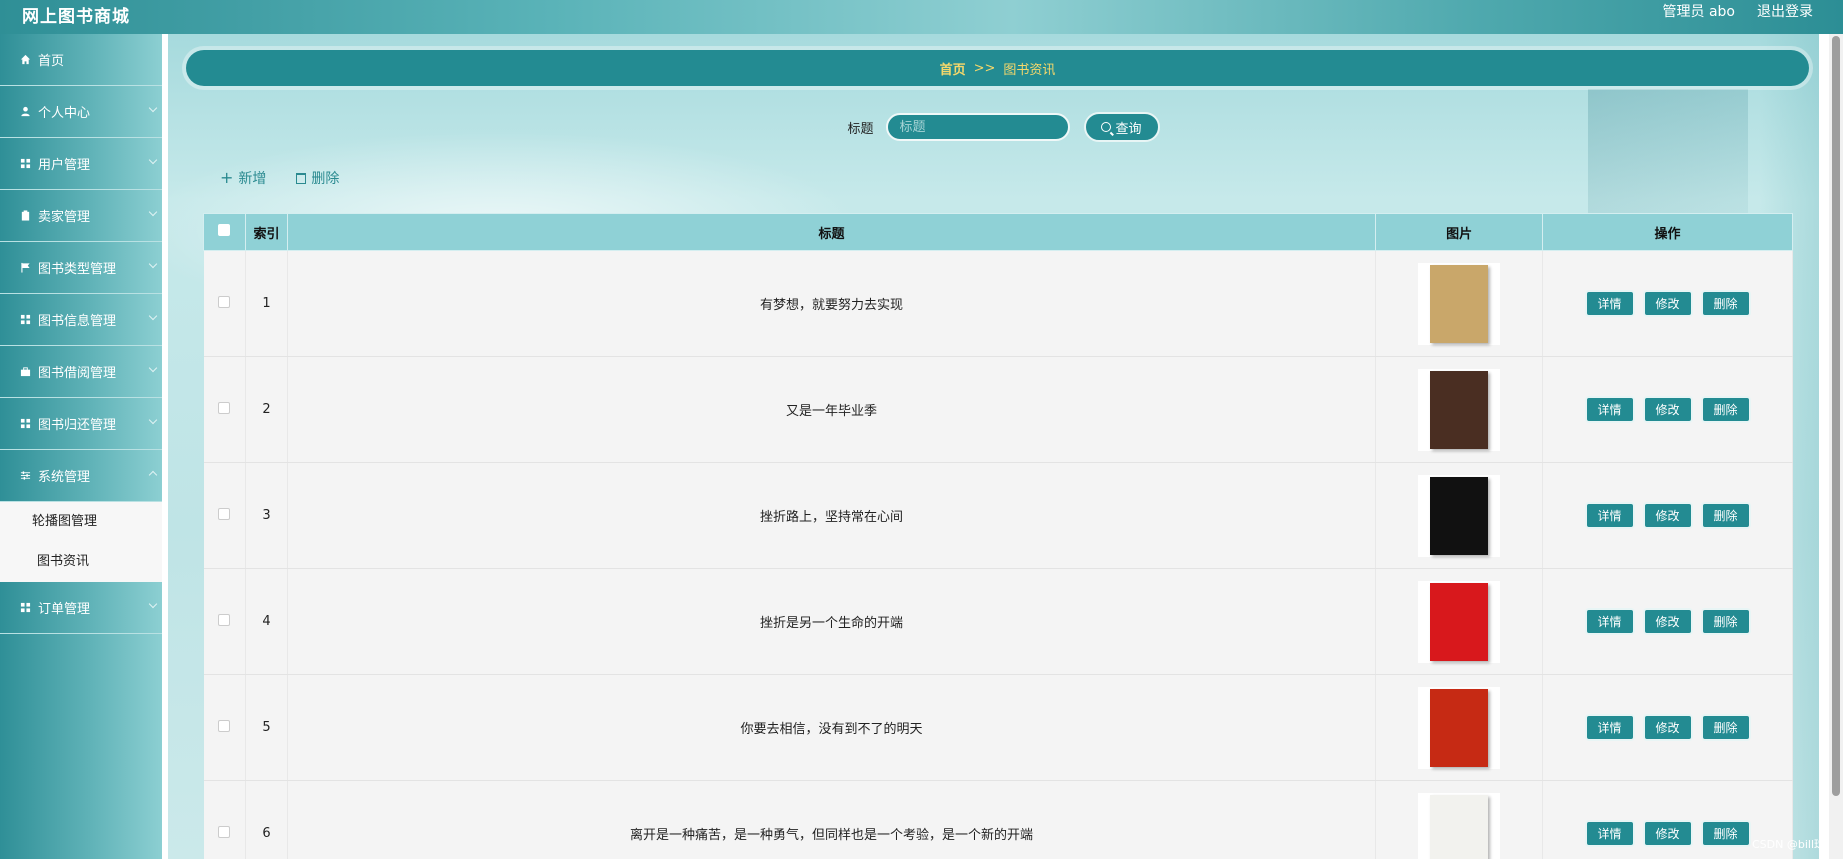 Image resolution: width=1843 pixels, height=859 pixels. I want to click on plus-icon: +, so click(227, 177).